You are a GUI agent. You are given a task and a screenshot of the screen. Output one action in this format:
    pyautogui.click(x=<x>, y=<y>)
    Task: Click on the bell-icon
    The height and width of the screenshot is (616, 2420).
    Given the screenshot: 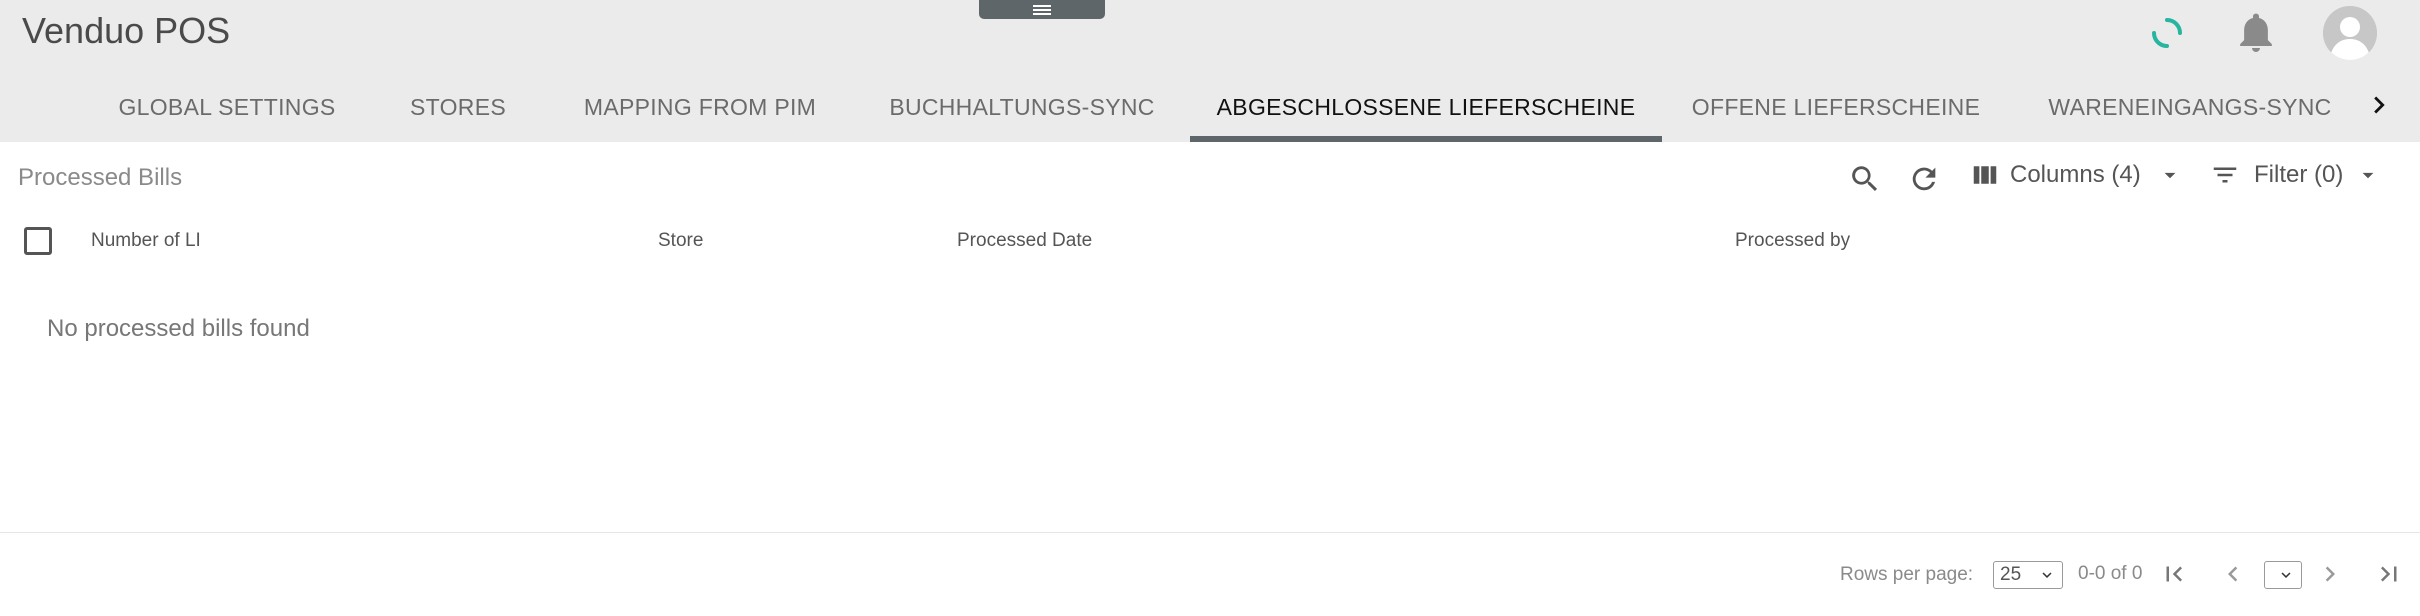 What is the action you would take?
    pyautogui.click(x=2256, y=33)
    